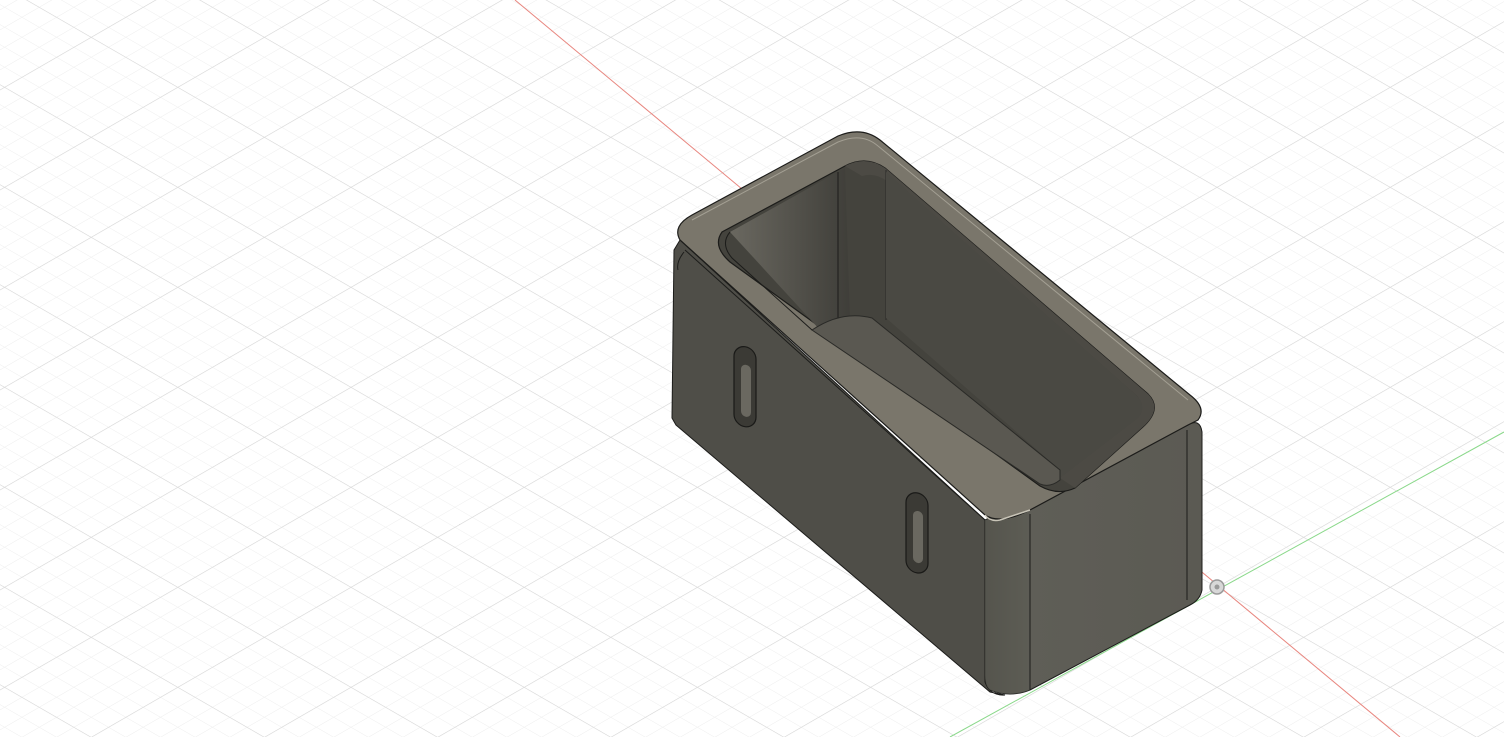 This screenshot has height=737, width=1504. I want to click on origin-point-icon, so click(1217, 587).